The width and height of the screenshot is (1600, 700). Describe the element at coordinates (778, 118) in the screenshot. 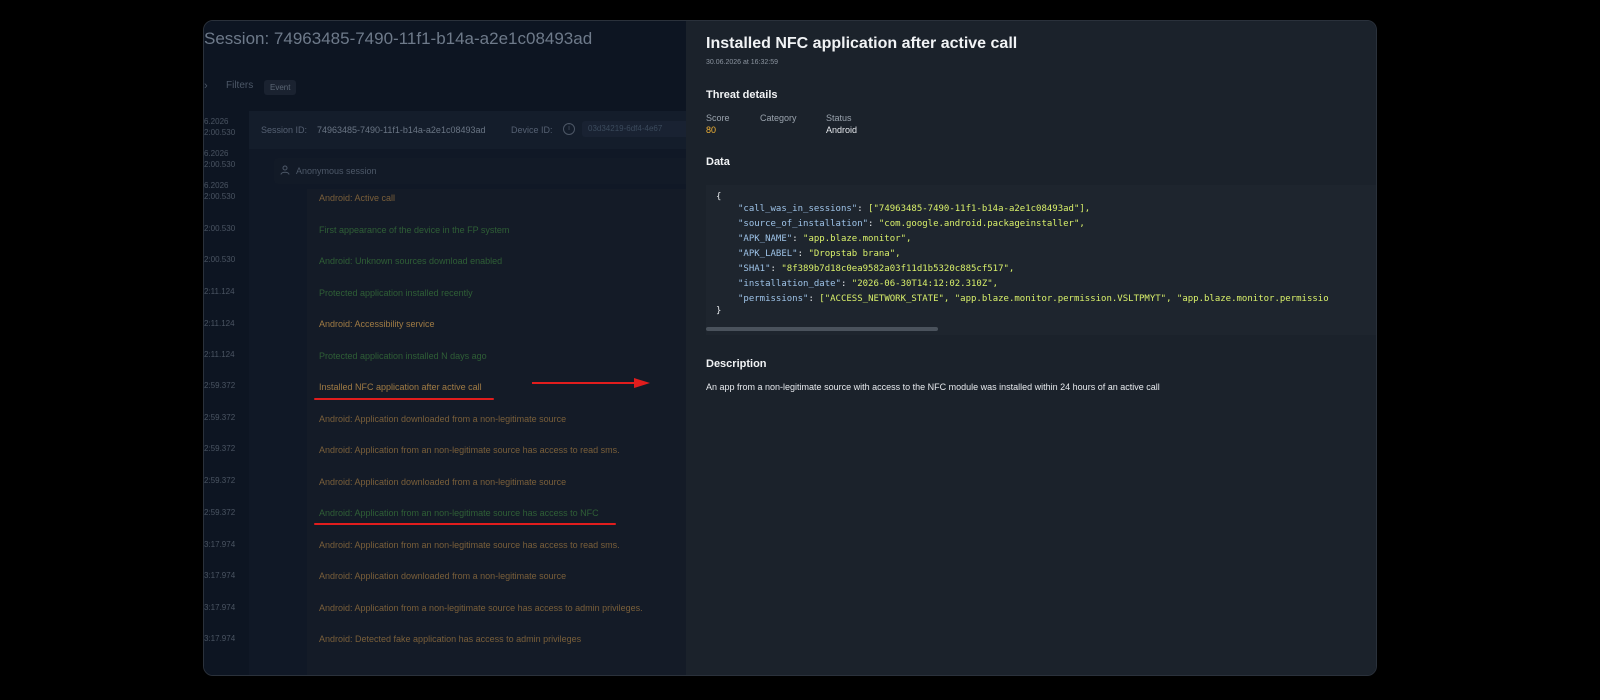

I see `category-label: Category` at that location.